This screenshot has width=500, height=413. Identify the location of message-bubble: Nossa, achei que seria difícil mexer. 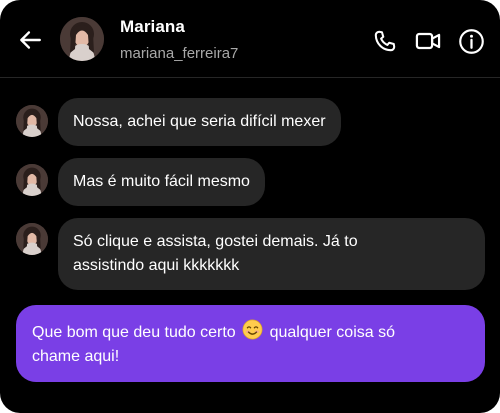
(199, 122).